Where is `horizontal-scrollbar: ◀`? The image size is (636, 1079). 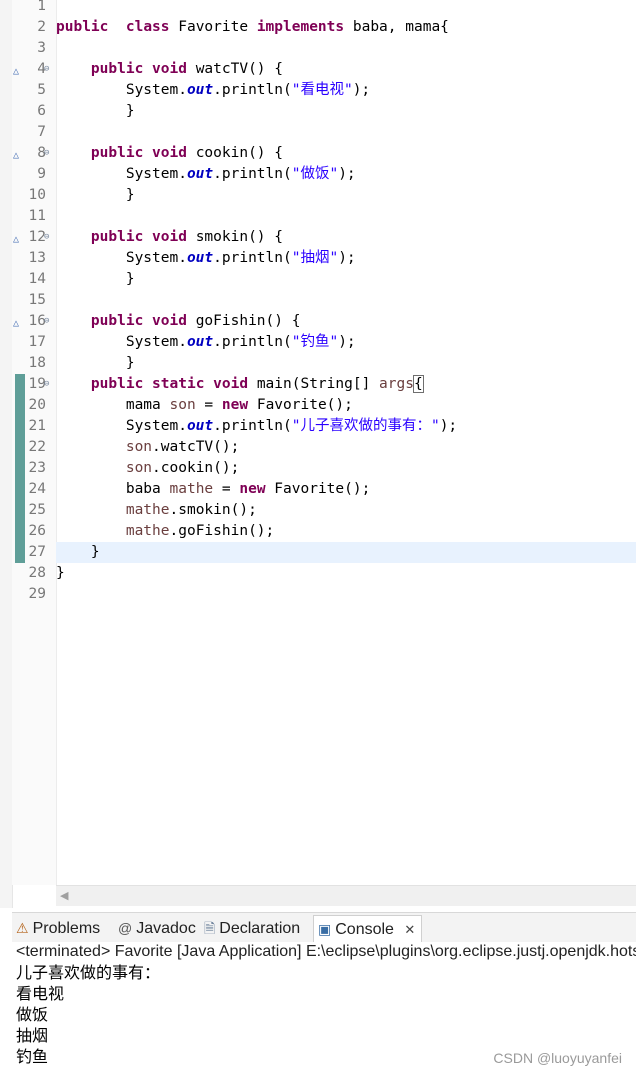
horizontal-scrollbar: ◀ is located at coordinates (346, 895).